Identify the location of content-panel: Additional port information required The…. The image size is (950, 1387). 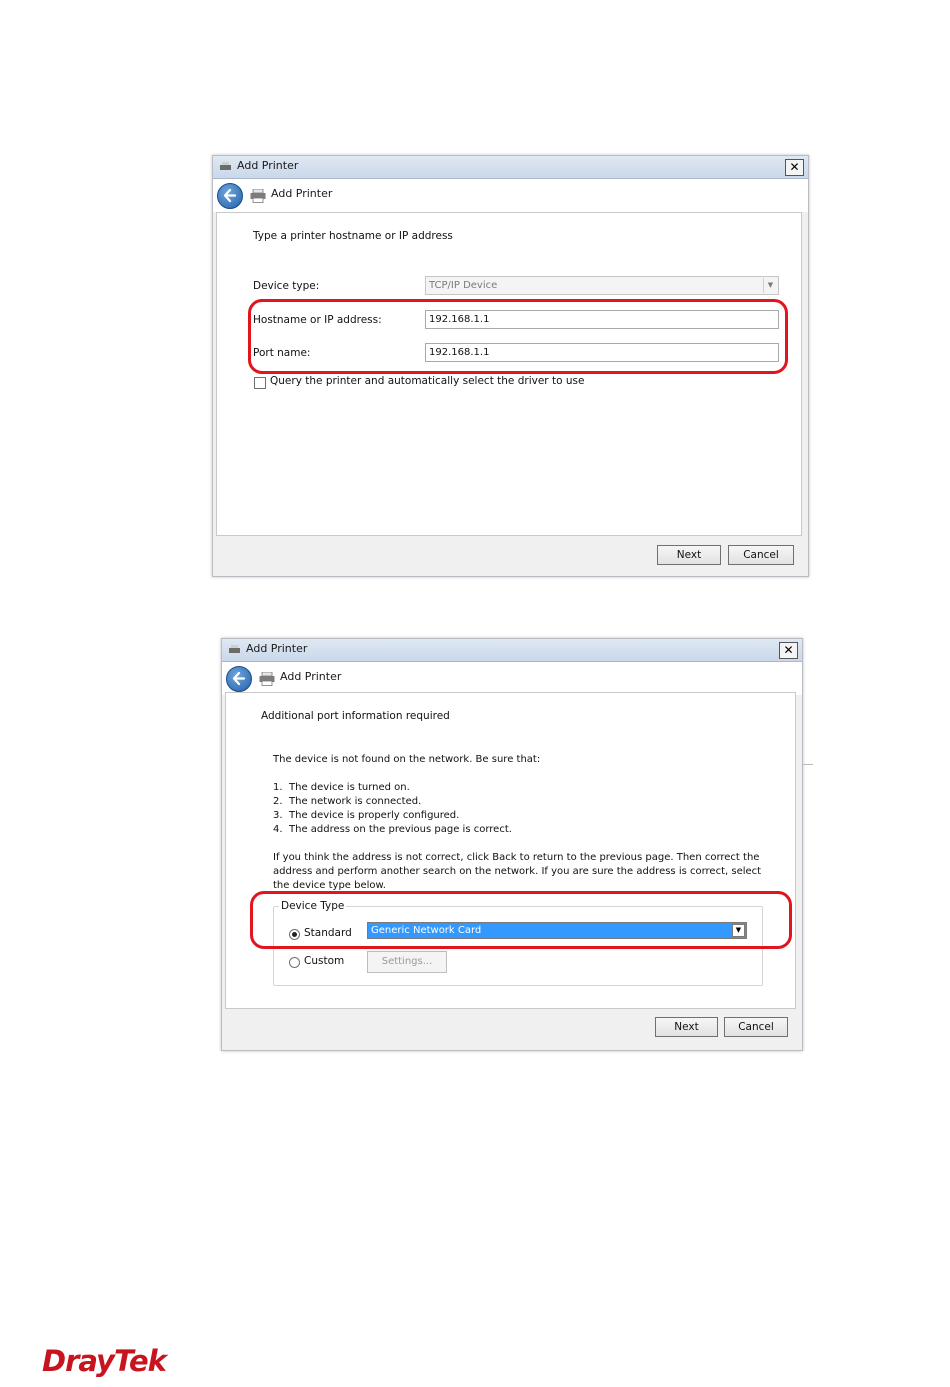
(510, 850).